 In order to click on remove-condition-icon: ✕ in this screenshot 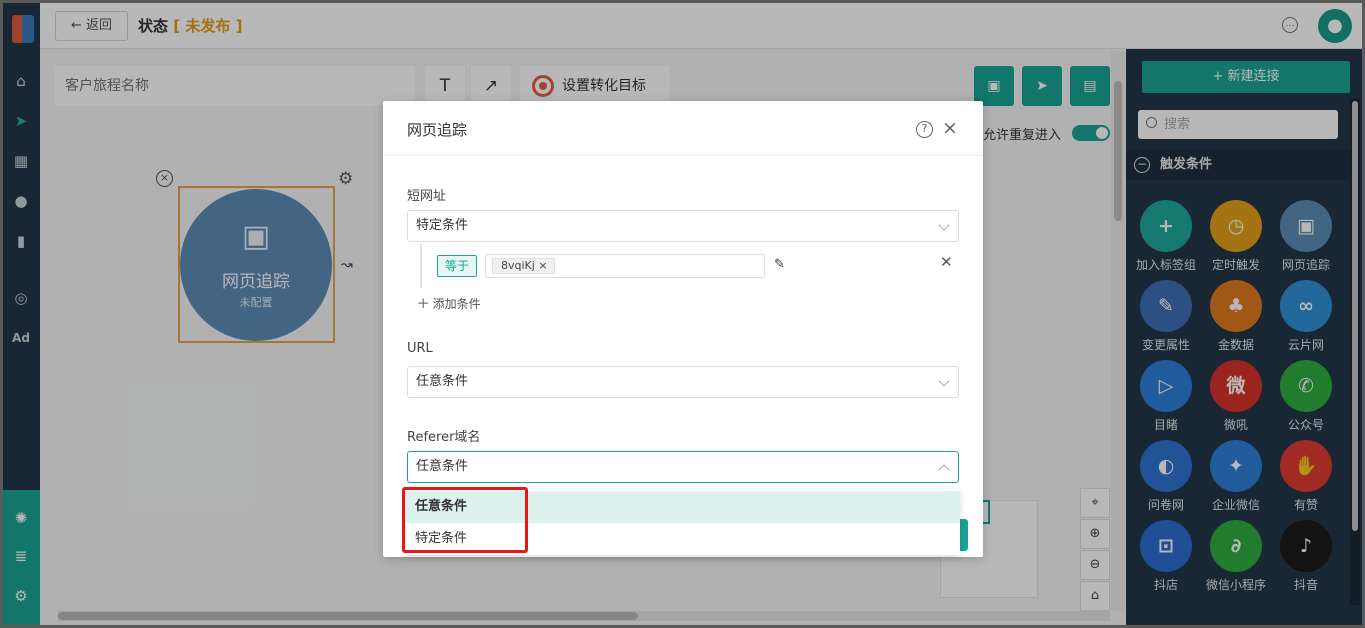, I will do `click(946, 262)`.